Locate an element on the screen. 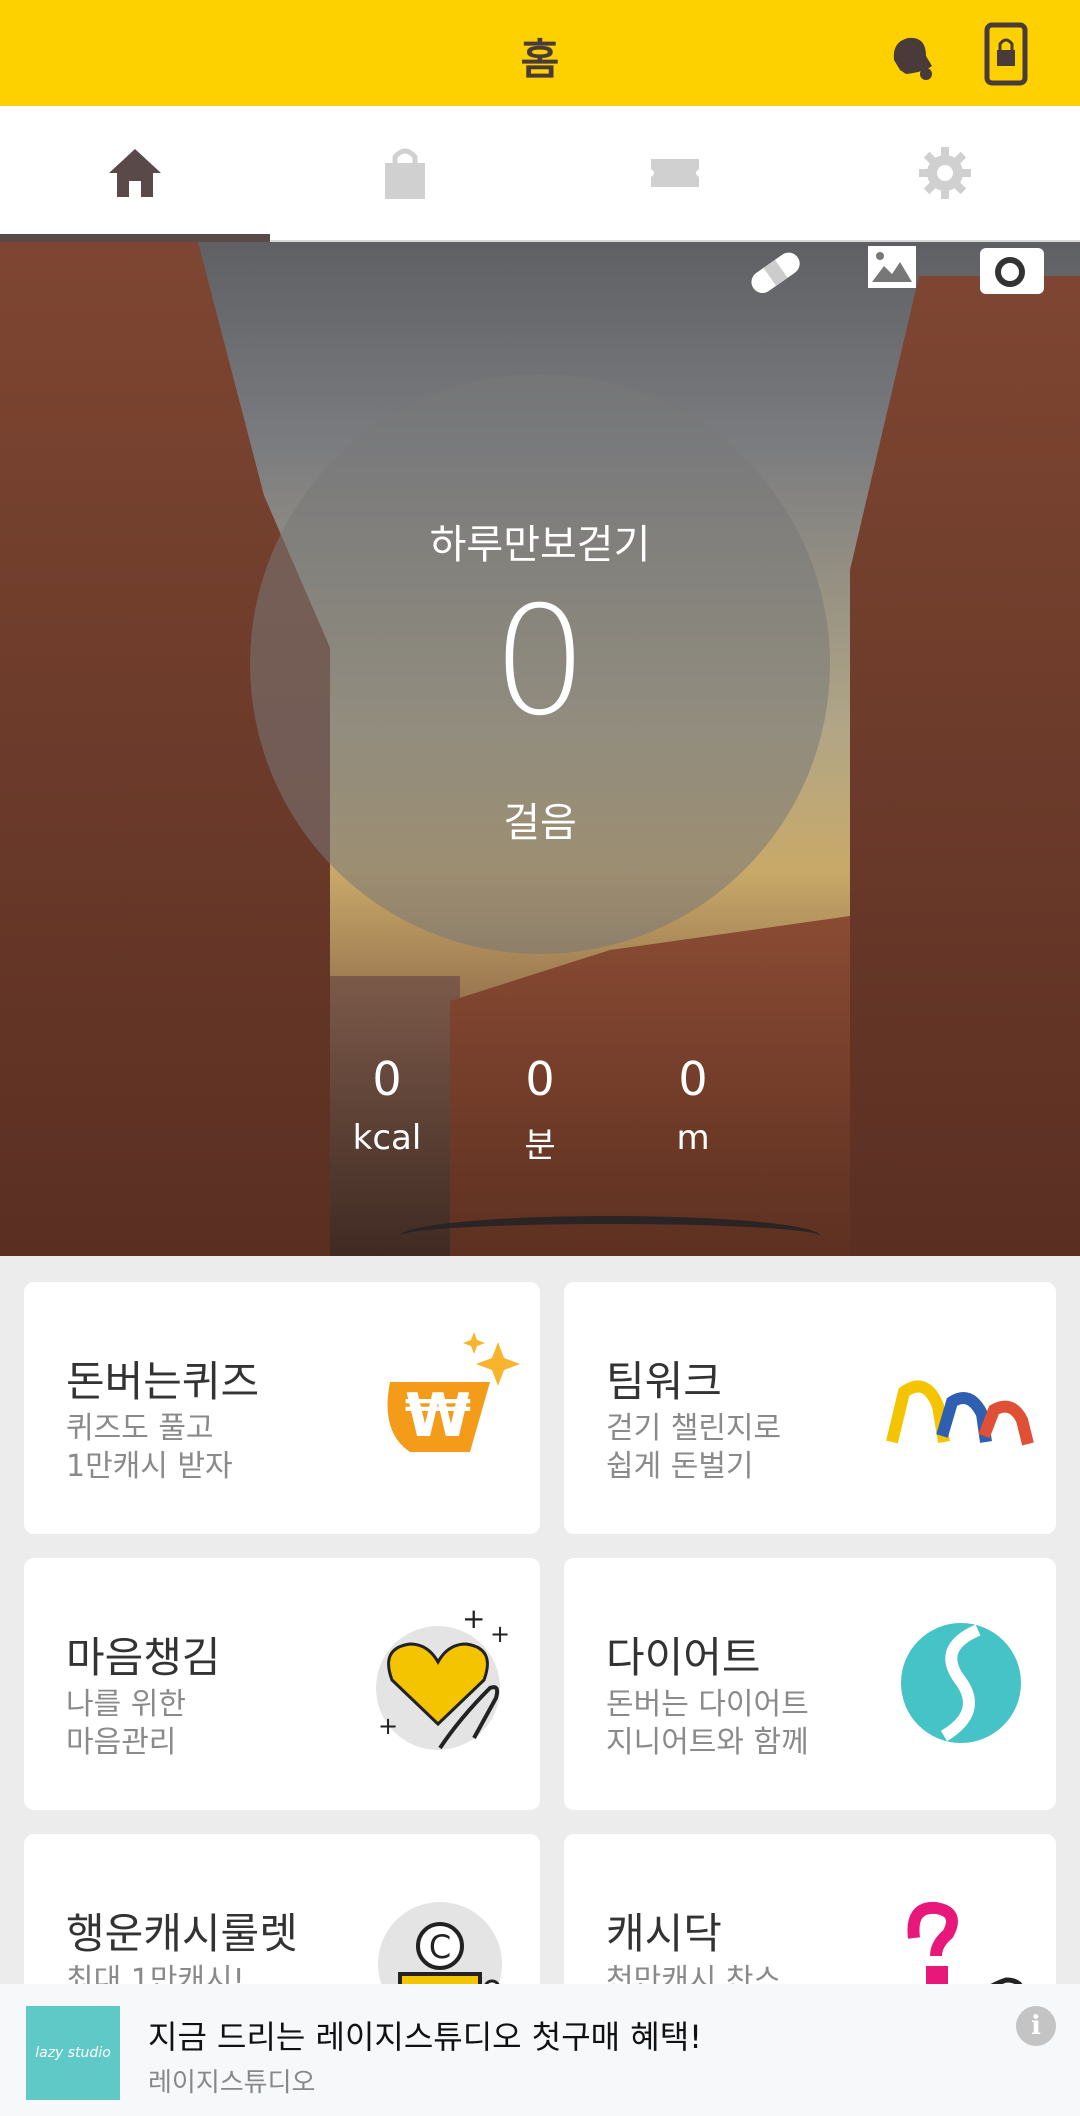 The width and height of the screenshot is (1080, 2116). stat-unit: 분 is located at coordinates (540, 1146).